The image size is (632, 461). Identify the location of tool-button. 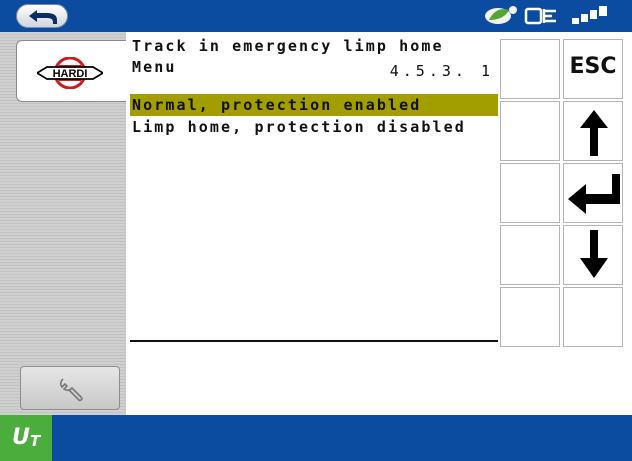
(70, 388).